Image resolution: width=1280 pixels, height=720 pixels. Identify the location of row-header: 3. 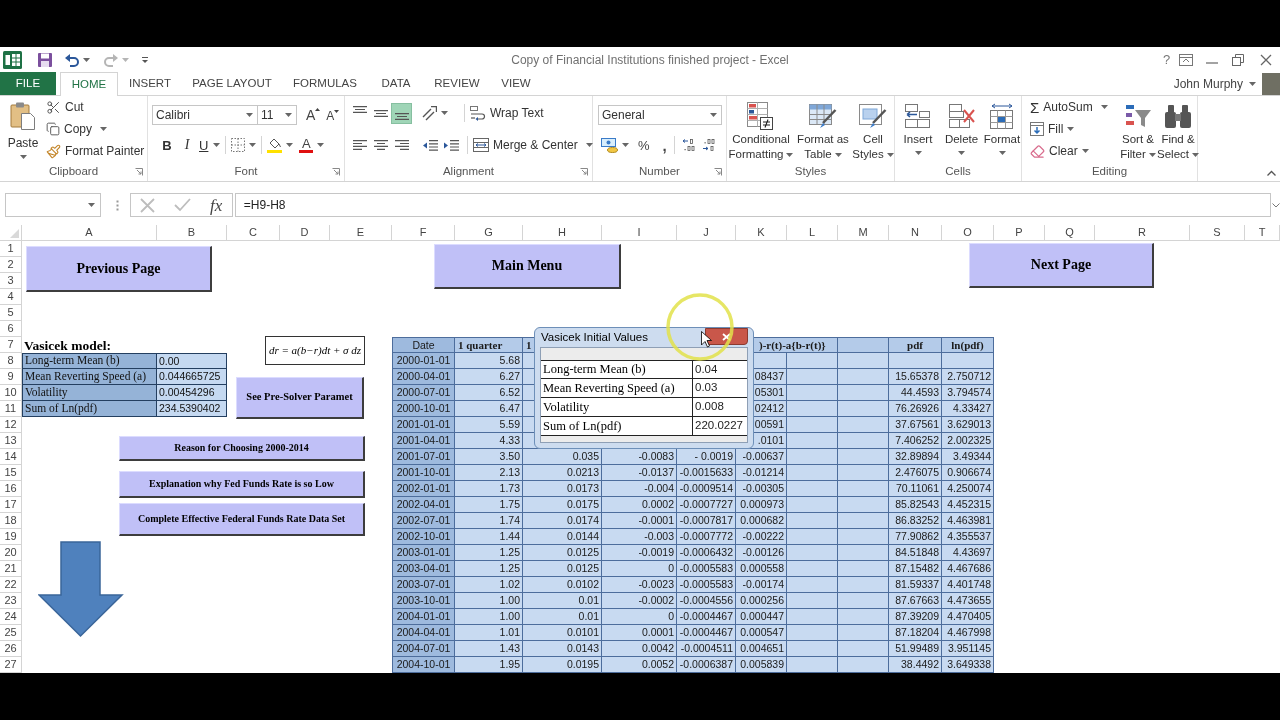
(11, 281).